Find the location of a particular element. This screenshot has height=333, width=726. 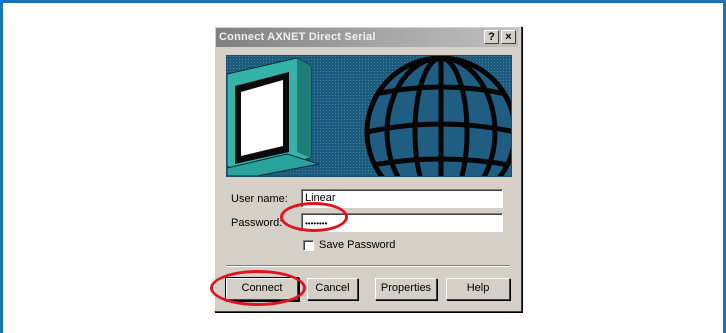

password-label: Password: is located at coordinates (257, 223).